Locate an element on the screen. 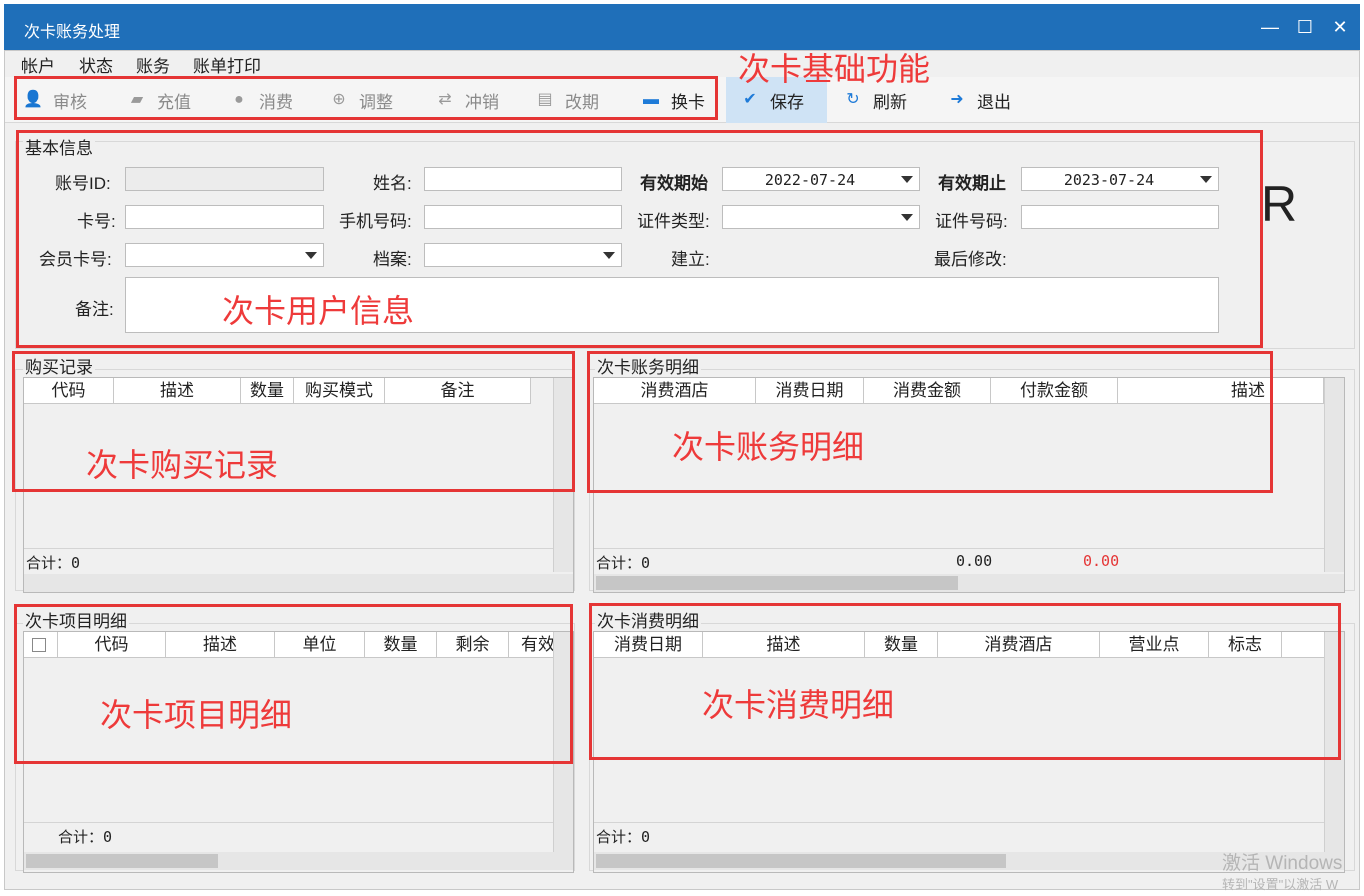 This screenshot has height=896, width=1364. archive-label: 档案: is located at coordinates (392, 259).